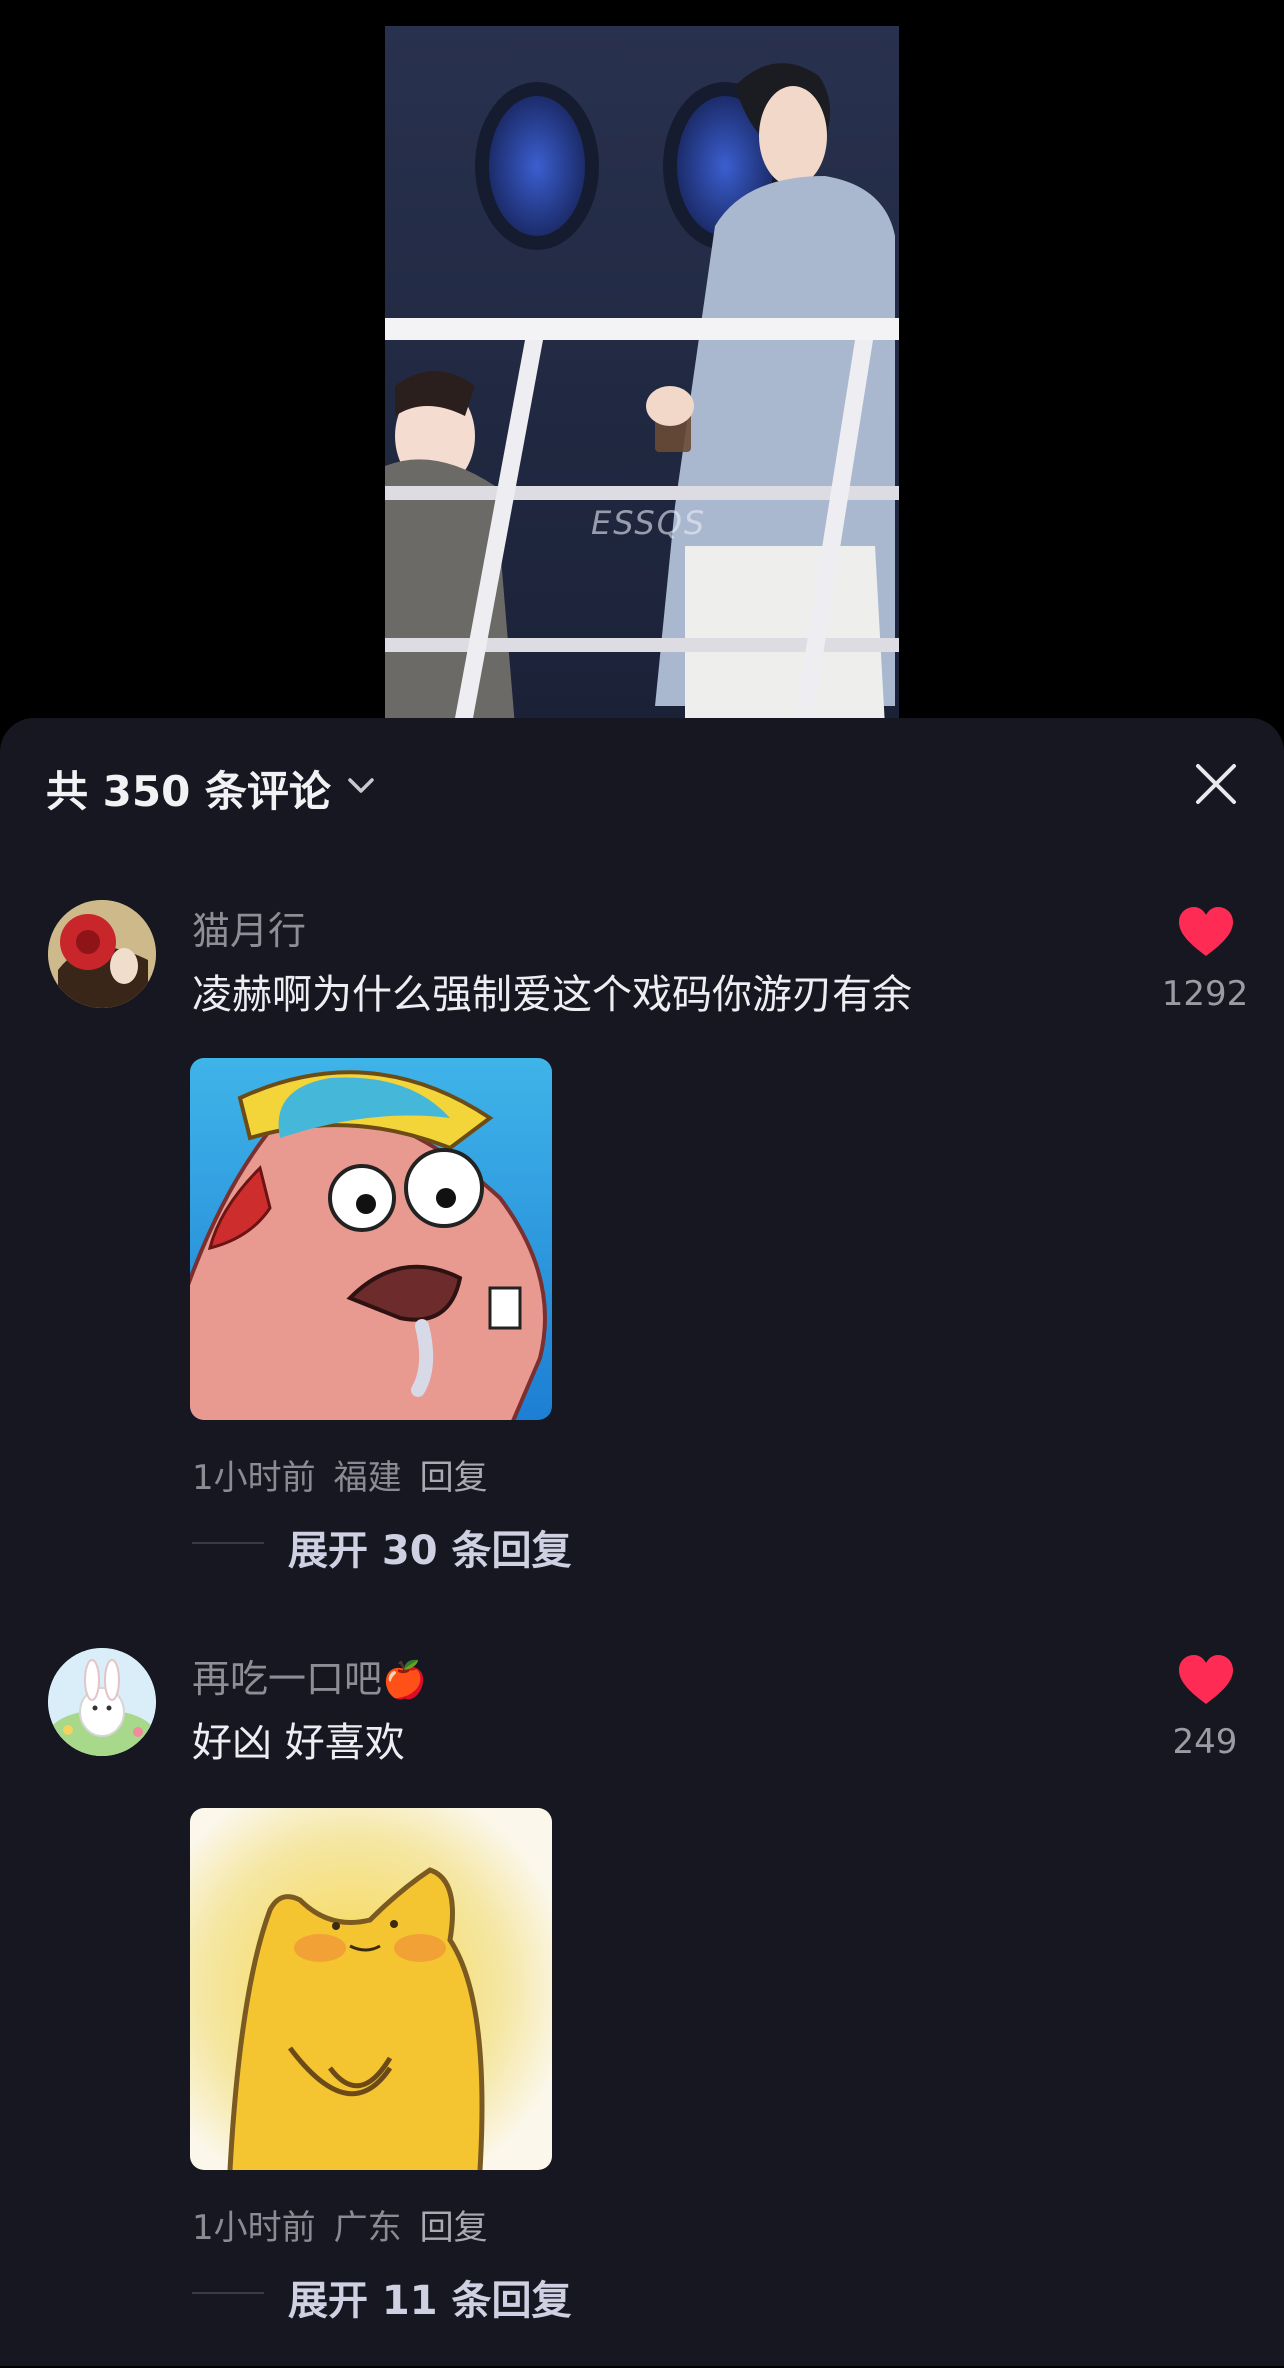  I want to click on video-watermark: ESSQS, so click(649, 523).